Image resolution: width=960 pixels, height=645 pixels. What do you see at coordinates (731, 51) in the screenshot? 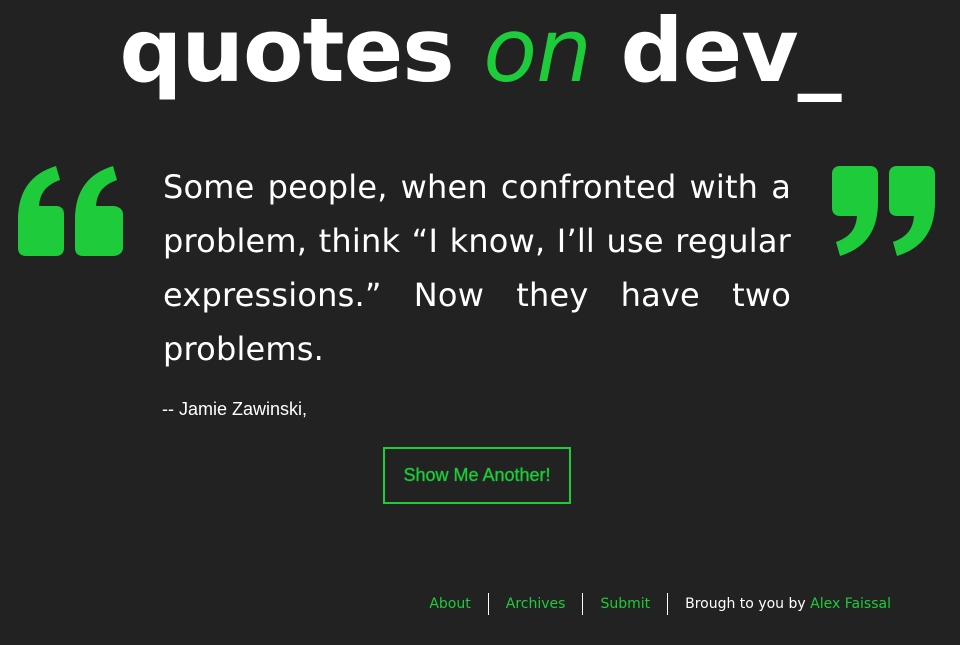
I see `logo-word-dev: dev_` at bounding box center [731, 51].